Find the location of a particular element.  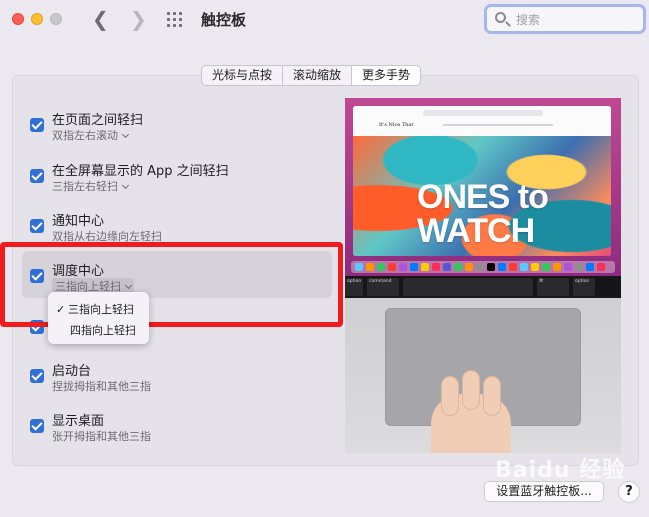

key-option-right: option is located at coordinates (584, 287).